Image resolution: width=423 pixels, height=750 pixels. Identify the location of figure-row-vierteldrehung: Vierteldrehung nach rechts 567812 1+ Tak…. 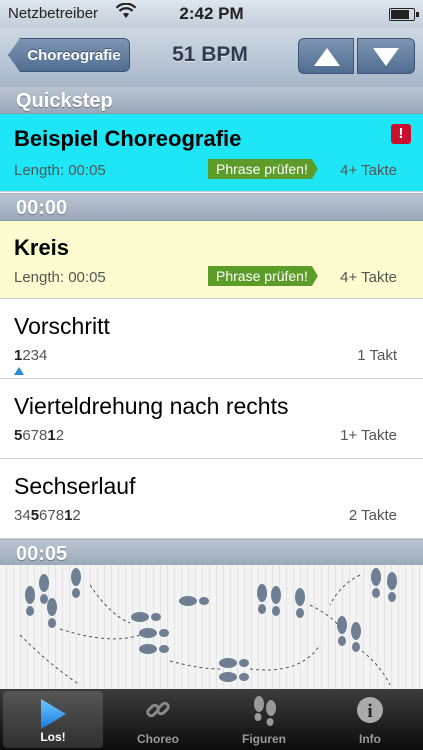
(211, 419).